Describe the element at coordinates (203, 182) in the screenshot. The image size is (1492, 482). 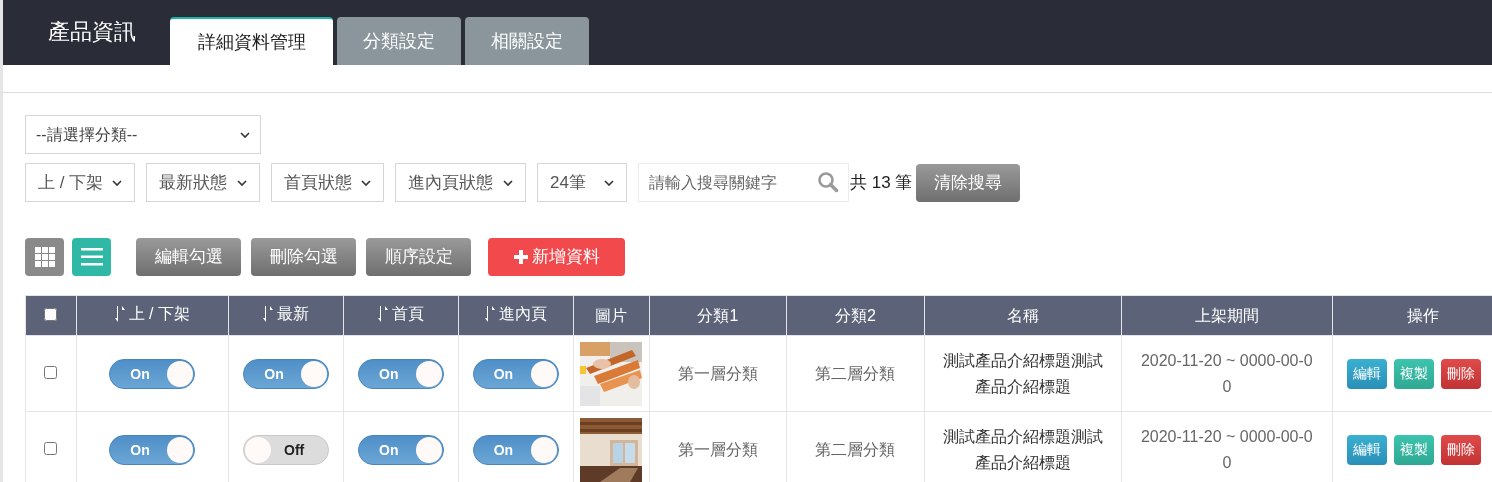
I see `filter-select: 最新狀態` at that location.